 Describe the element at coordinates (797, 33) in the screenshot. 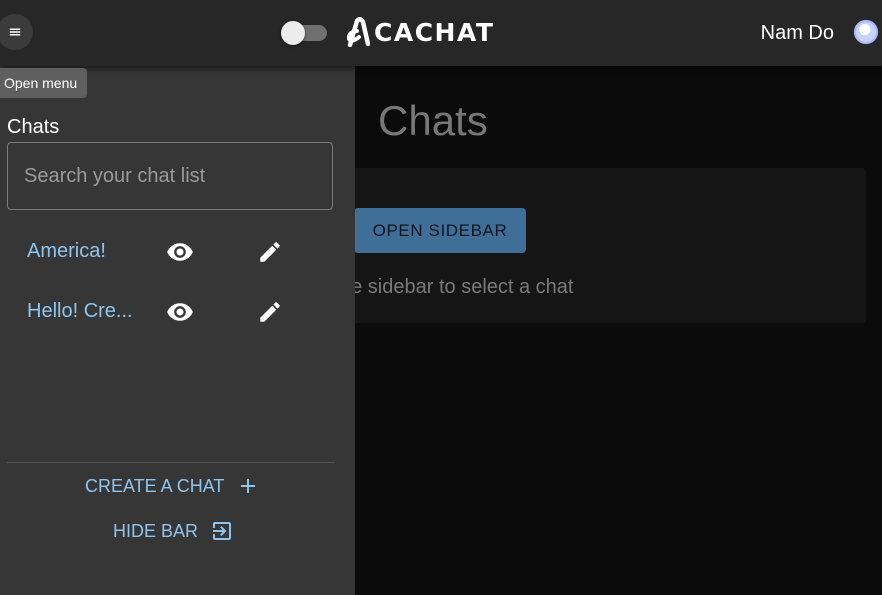

I see `user-name: Nam Do` at that location.